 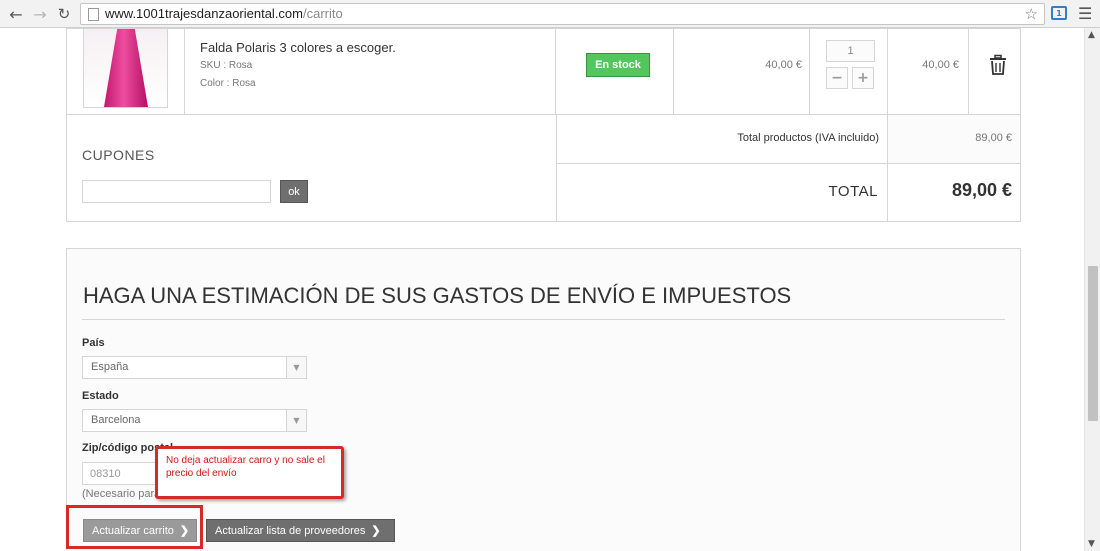 What do you see at coordinates (194, 367) in the screenshot?
I see `country-select: España ▼` at bounding box center [194, 367].